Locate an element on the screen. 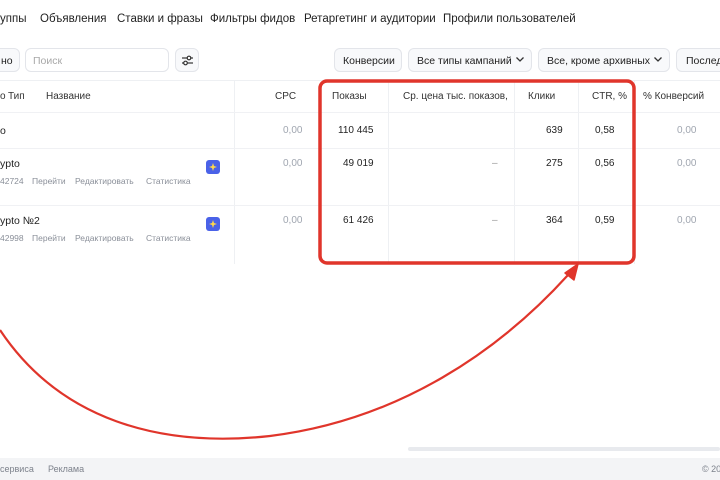 The width and height of the screenshot is (720, 480). footer-copyright: © 20 is located at coordinates (711, 469).